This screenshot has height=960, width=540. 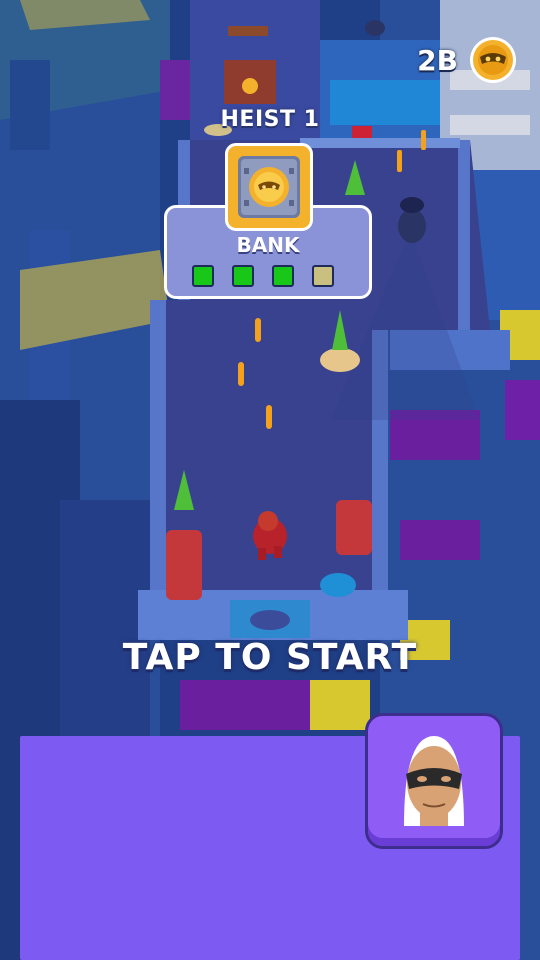 What do you see at coordinates (270, 119) in the screenshot?
I see `heist-title: HEIST 1` at bounding box center [270, 119].